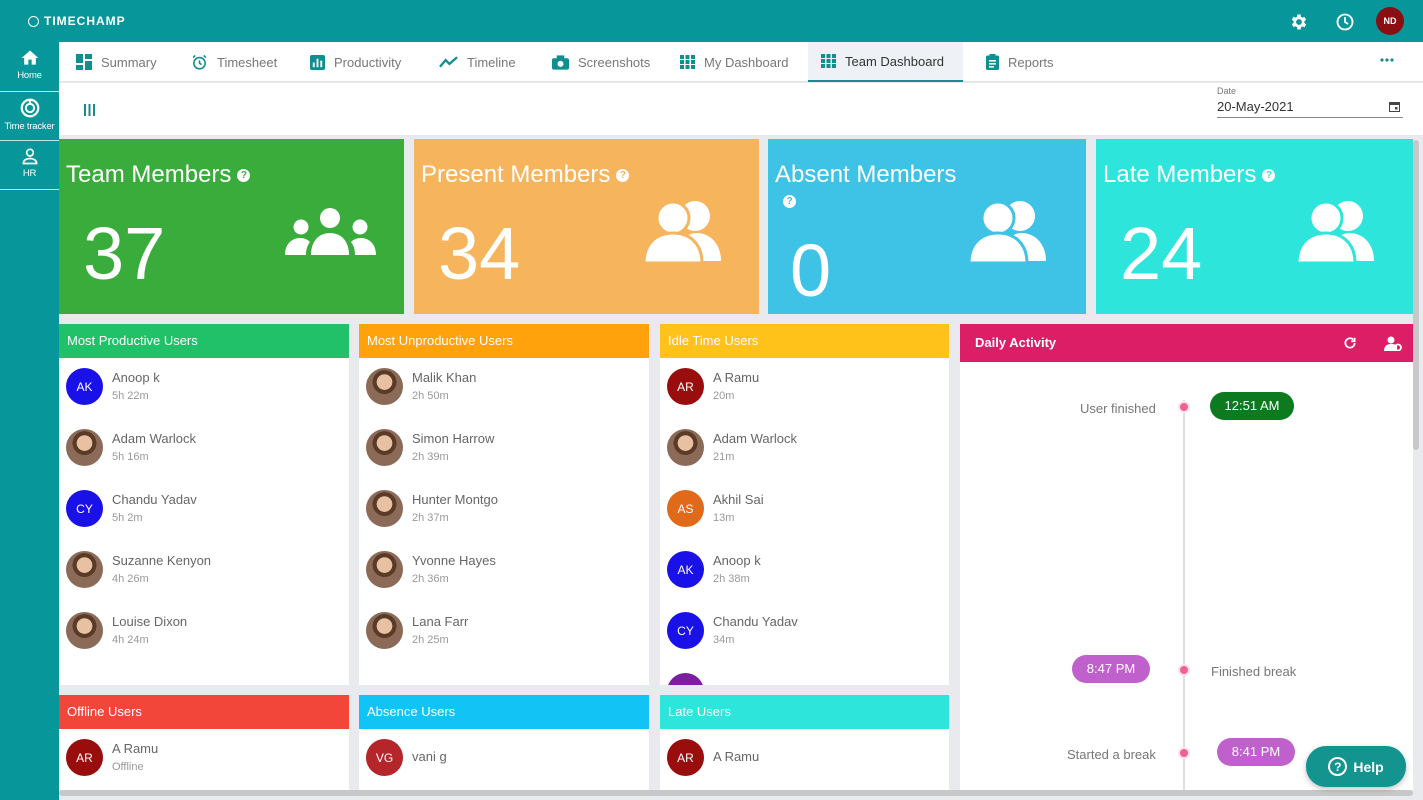  I want to click on user-avatar, so click(384, 630).